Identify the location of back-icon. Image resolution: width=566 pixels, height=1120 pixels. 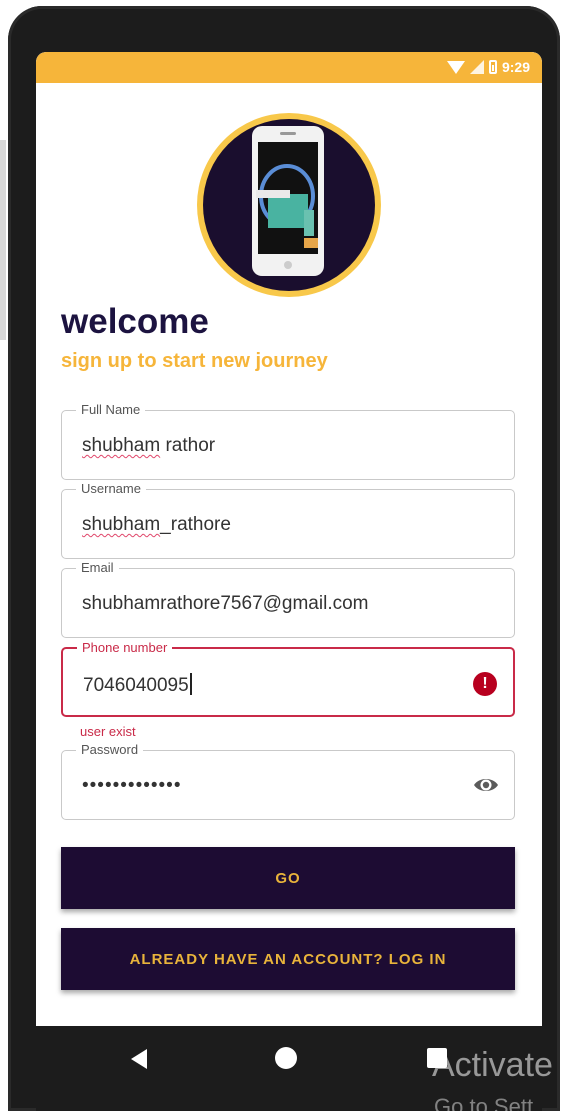
(139, 1059).